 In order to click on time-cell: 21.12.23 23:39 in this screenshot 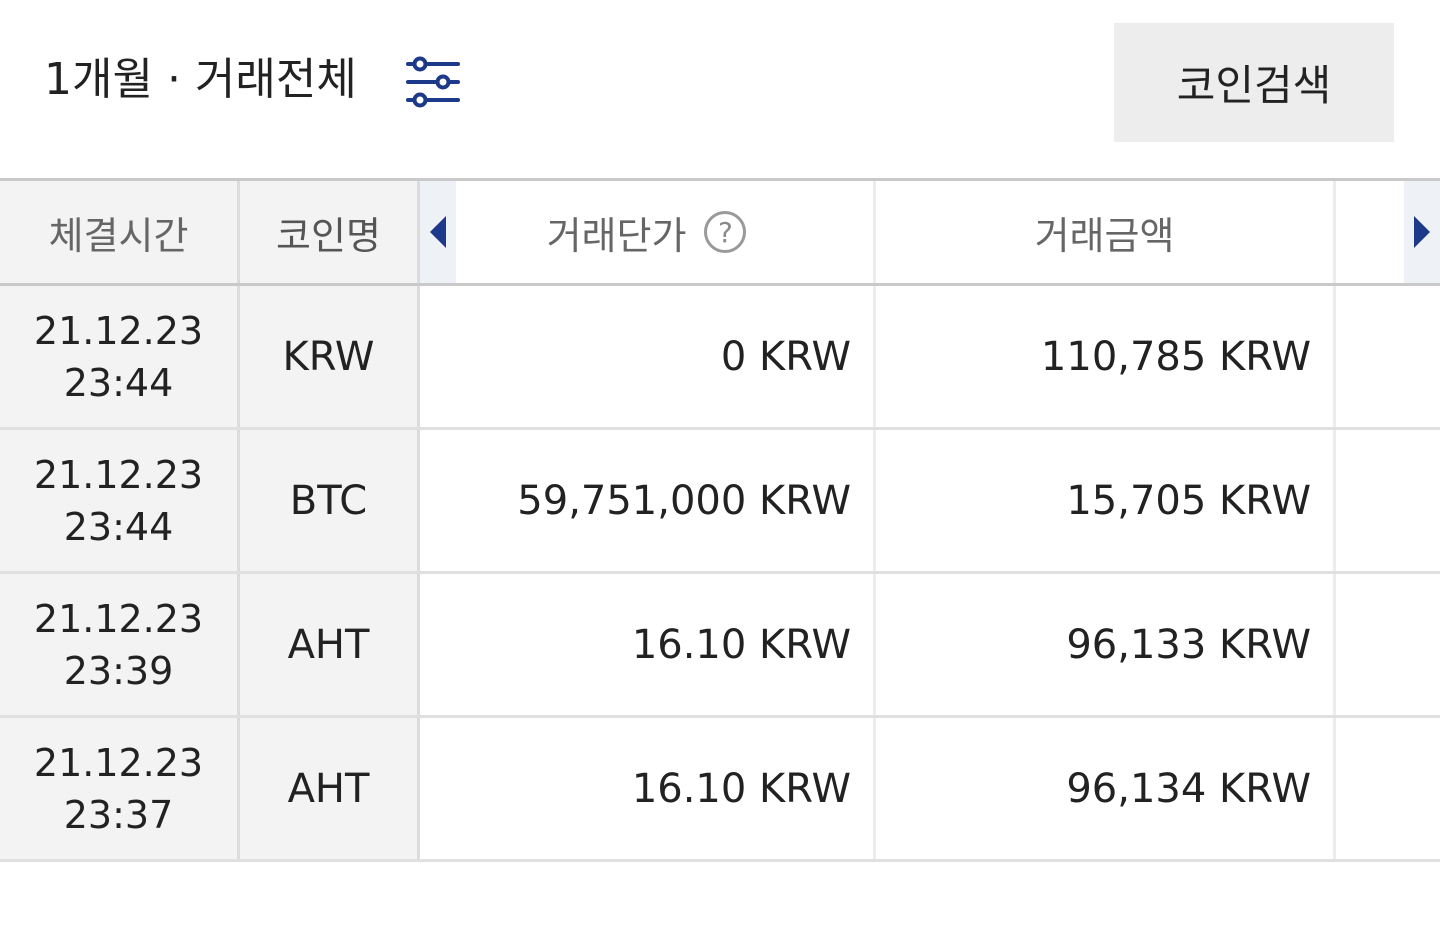, I will do `click(120, 644)`.